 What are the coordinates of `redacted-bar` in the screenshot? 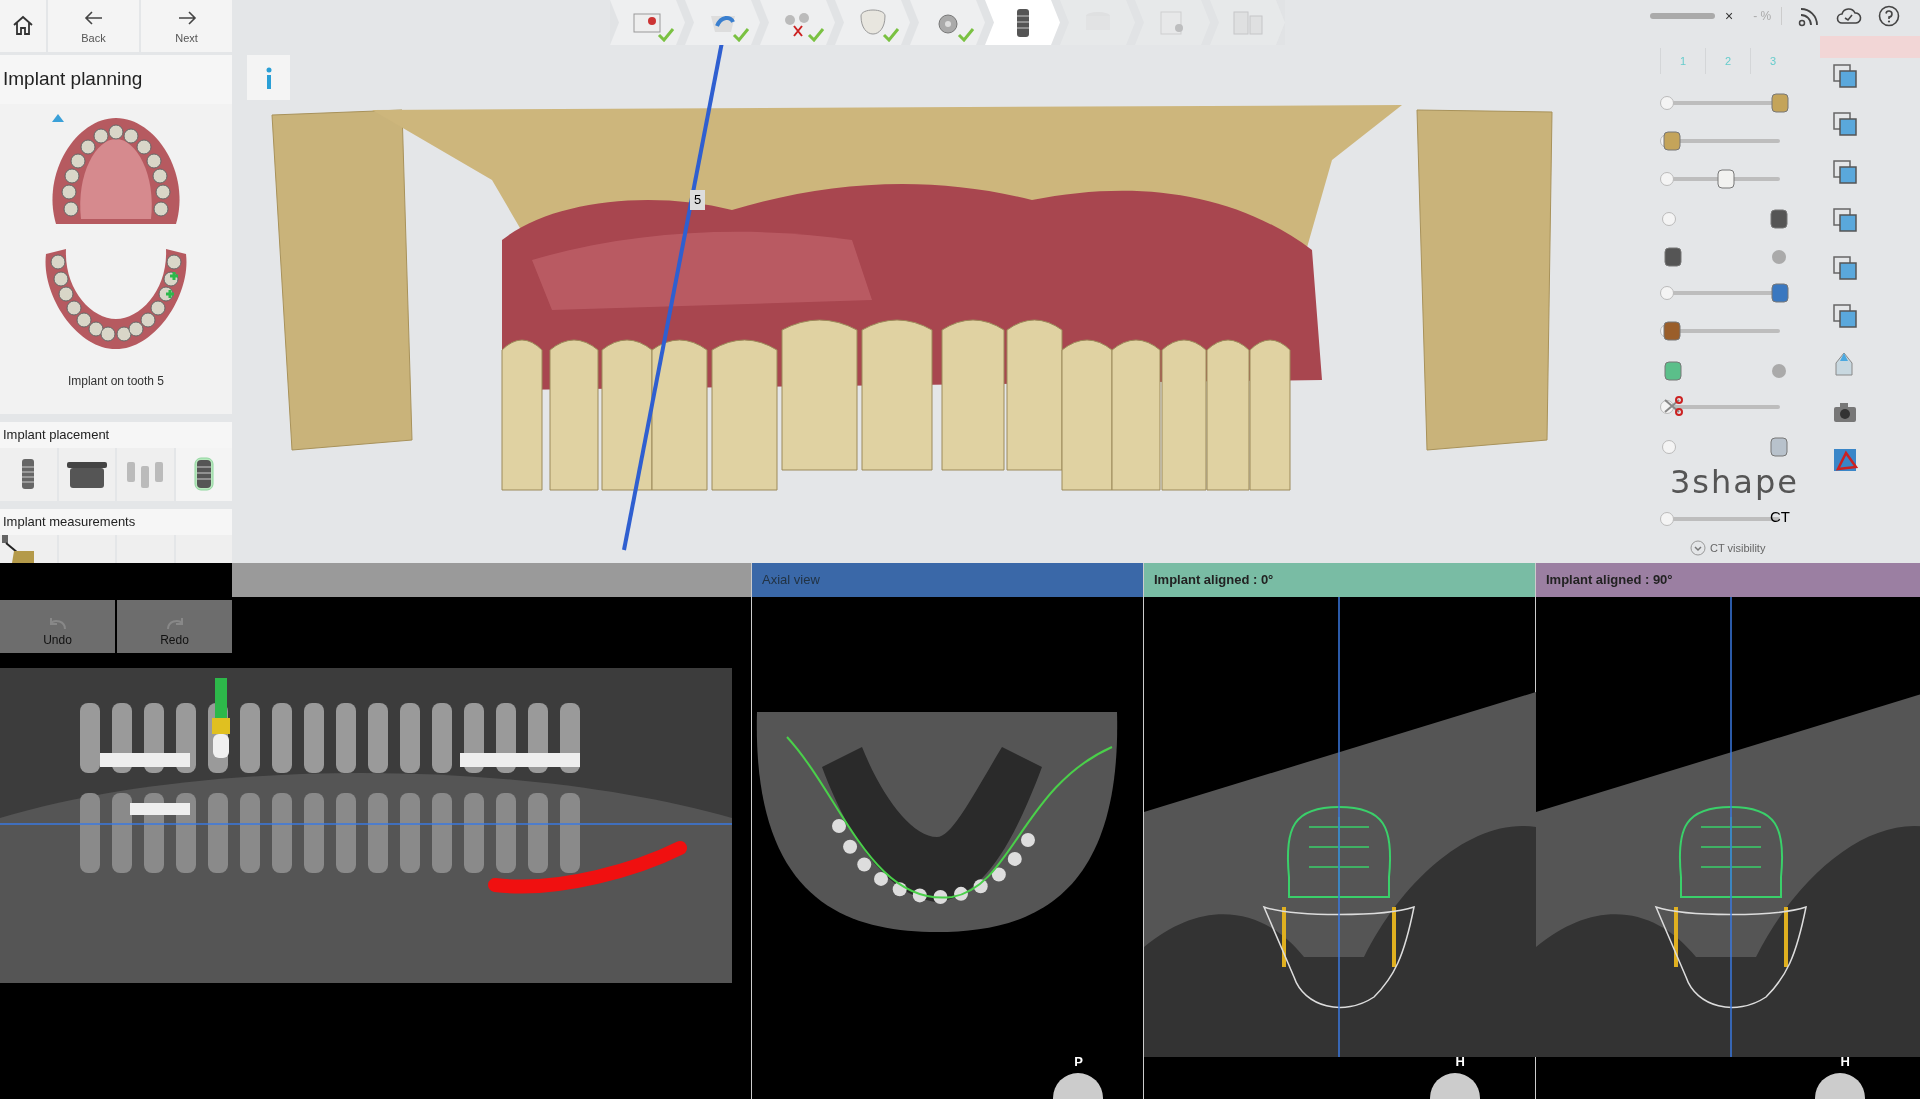 It's located at (1682, 16).